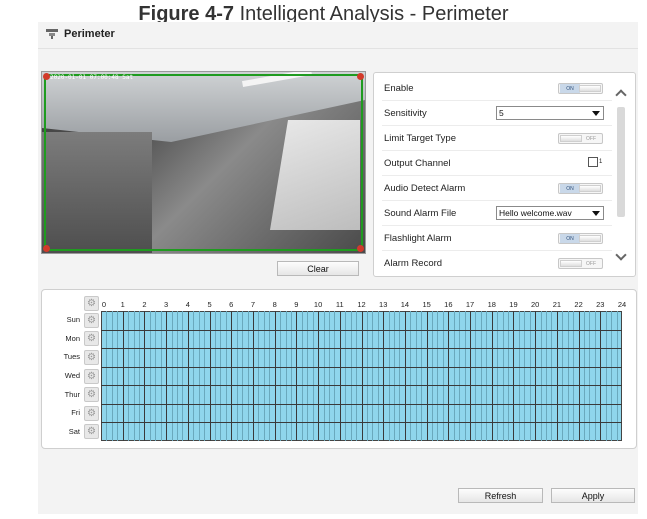 This screenshot has height=519, width=647. Describe the element at coordinates (570, 188) in the screenshot. I see `audio-detect-alarm-toggle-state: ON` at that location.